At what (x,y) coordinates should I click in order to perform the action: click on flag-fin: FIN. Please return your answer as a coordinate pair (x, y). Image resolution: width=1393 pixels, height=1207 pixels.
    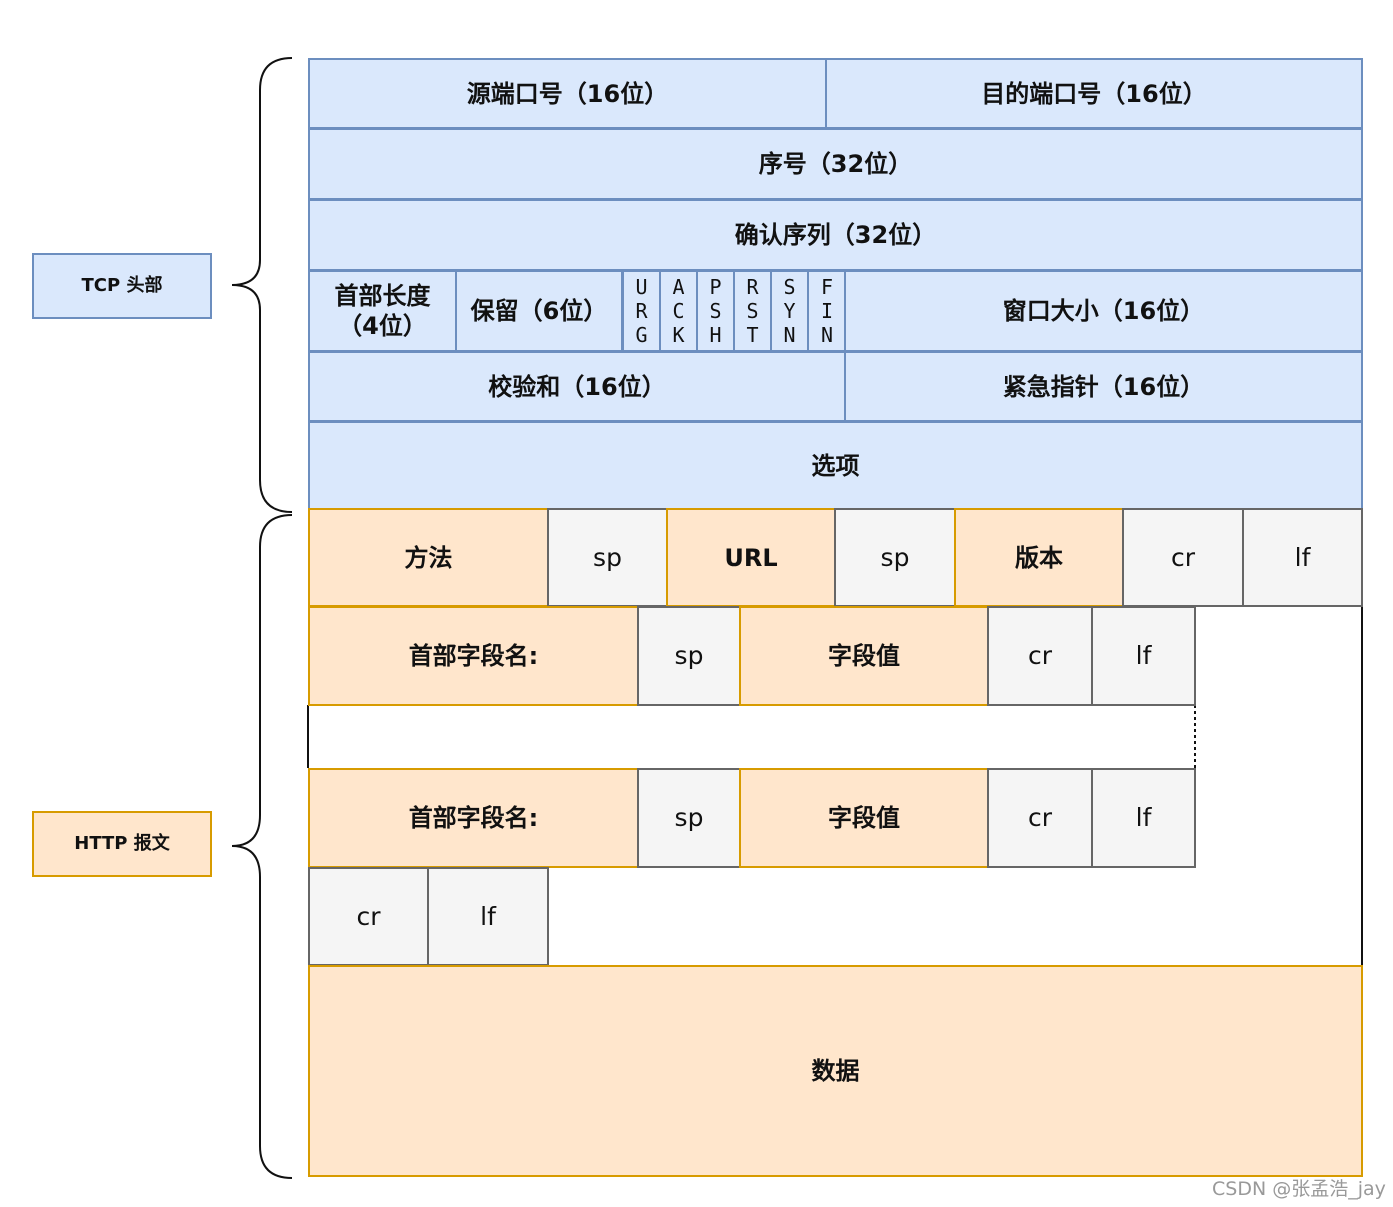
    Looking at the image, I should click on (827, 311).